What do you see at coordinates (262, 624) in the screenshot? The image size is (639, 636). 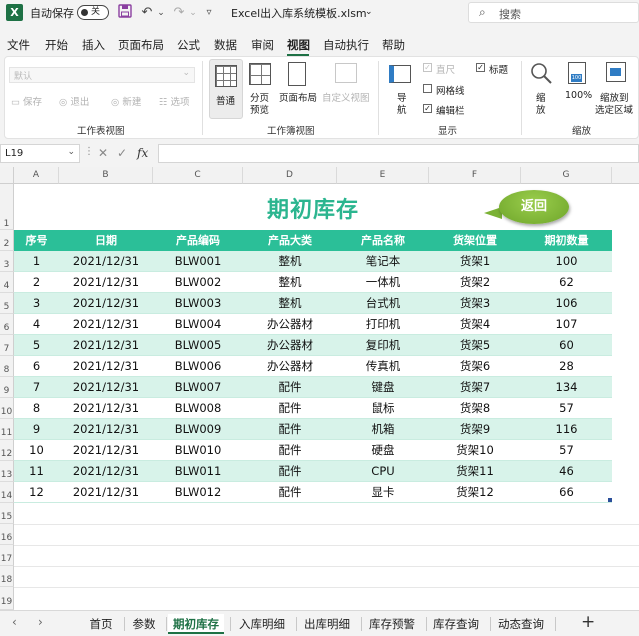 I see `tab-inbound-detail: 入库明细` at bounding box center [262, 624].